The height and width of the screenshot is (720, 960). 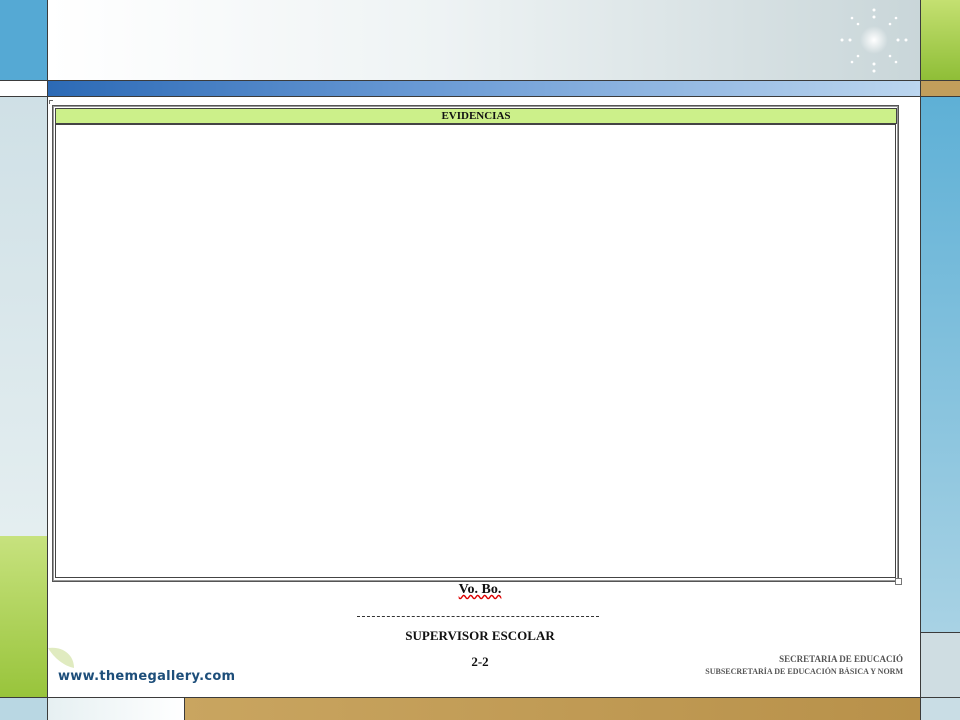 What do you see at coordinates (24, 617) in the screenshot?
I see `left-green-block` at bounding box center [24, 617].